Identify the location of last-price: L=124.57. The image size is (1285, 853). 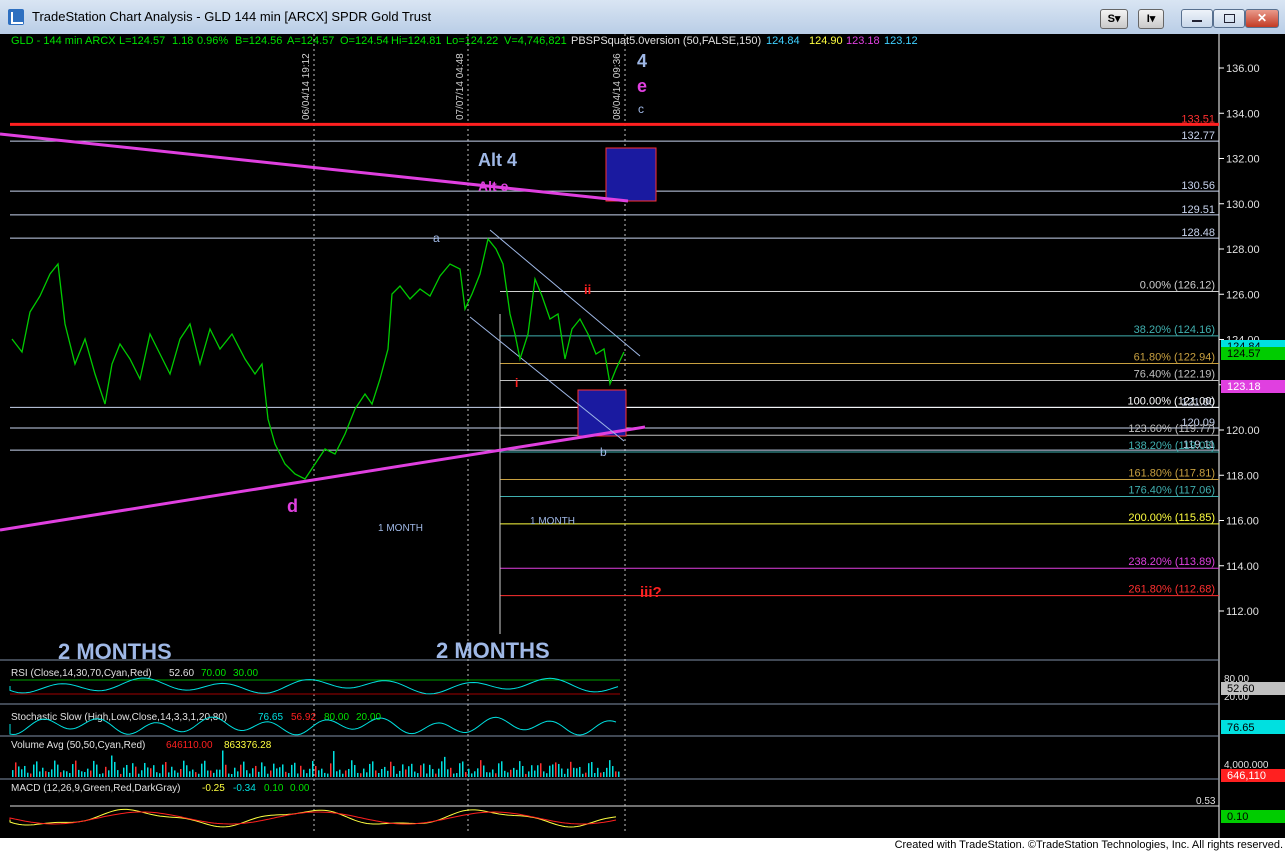
(142, 41).